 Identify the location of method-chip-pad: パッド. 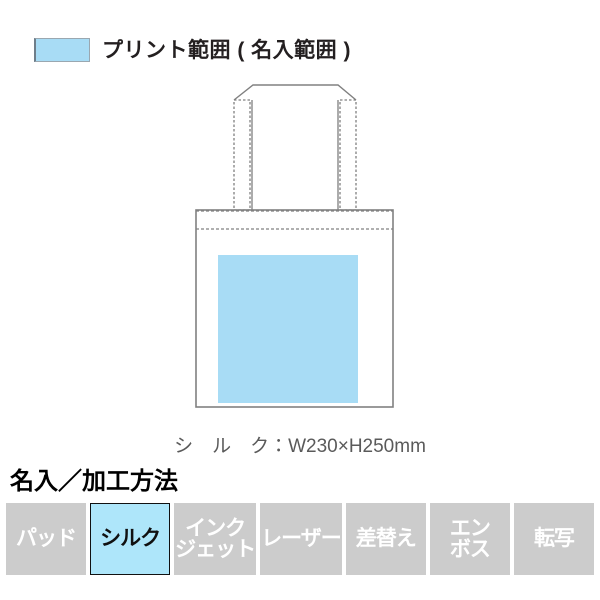
(46, 539).